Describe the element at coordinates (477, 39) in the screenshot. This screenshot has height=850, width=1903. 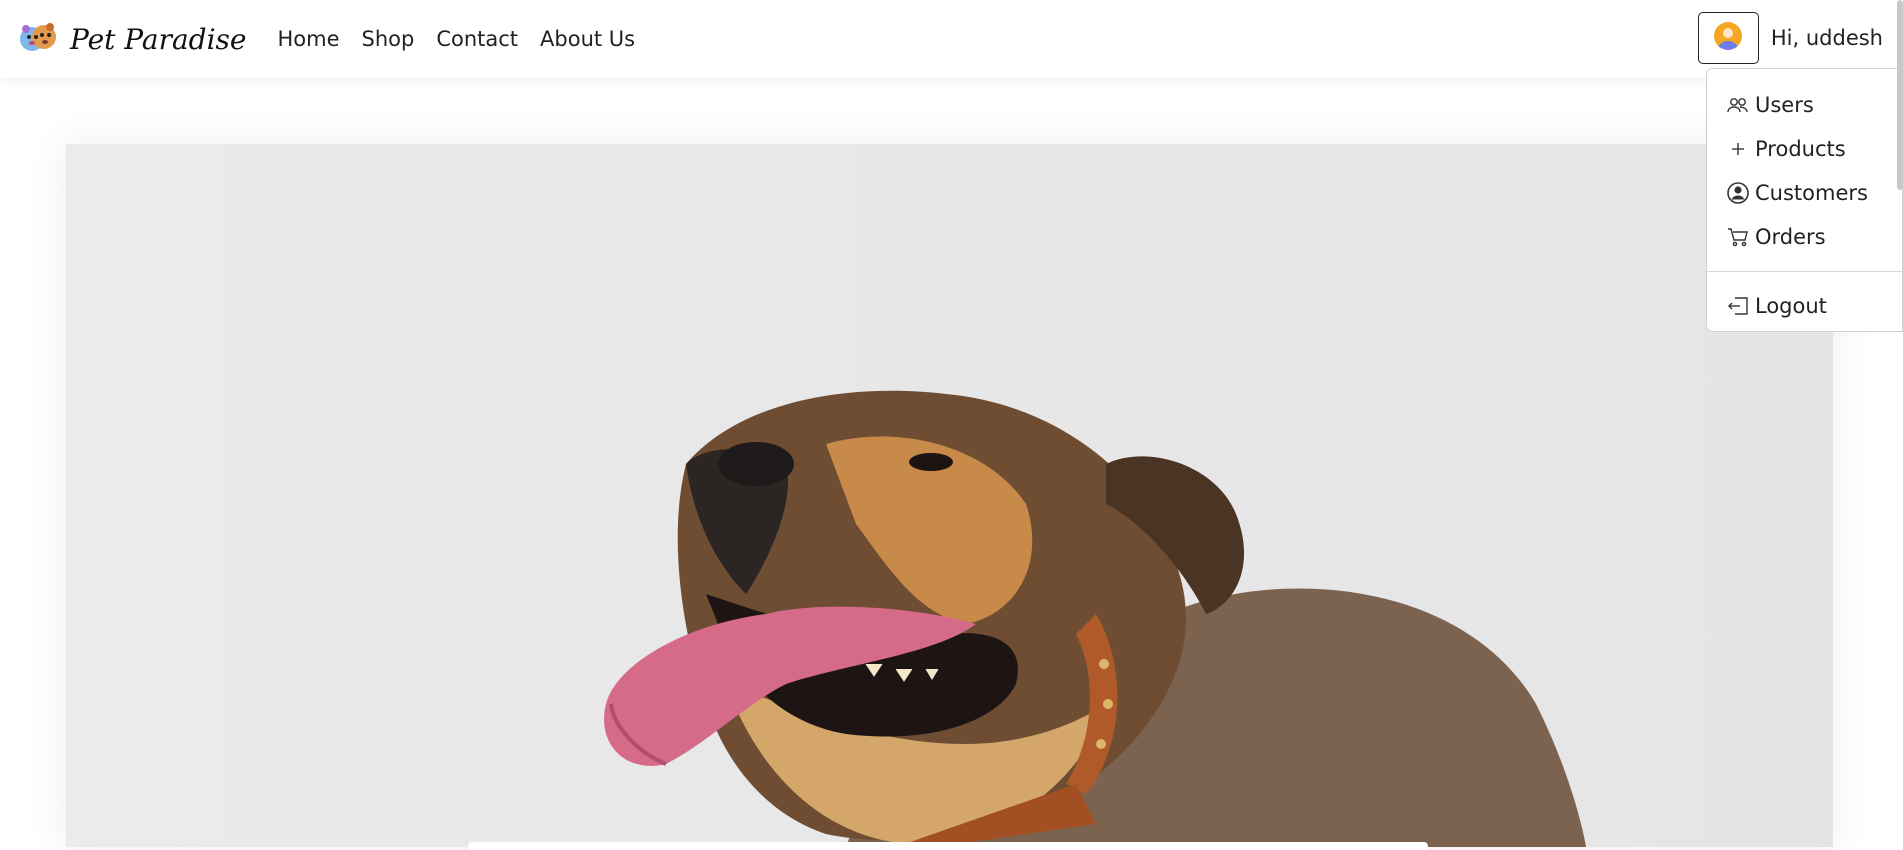
I see `nav-contact: Contact` at that location.